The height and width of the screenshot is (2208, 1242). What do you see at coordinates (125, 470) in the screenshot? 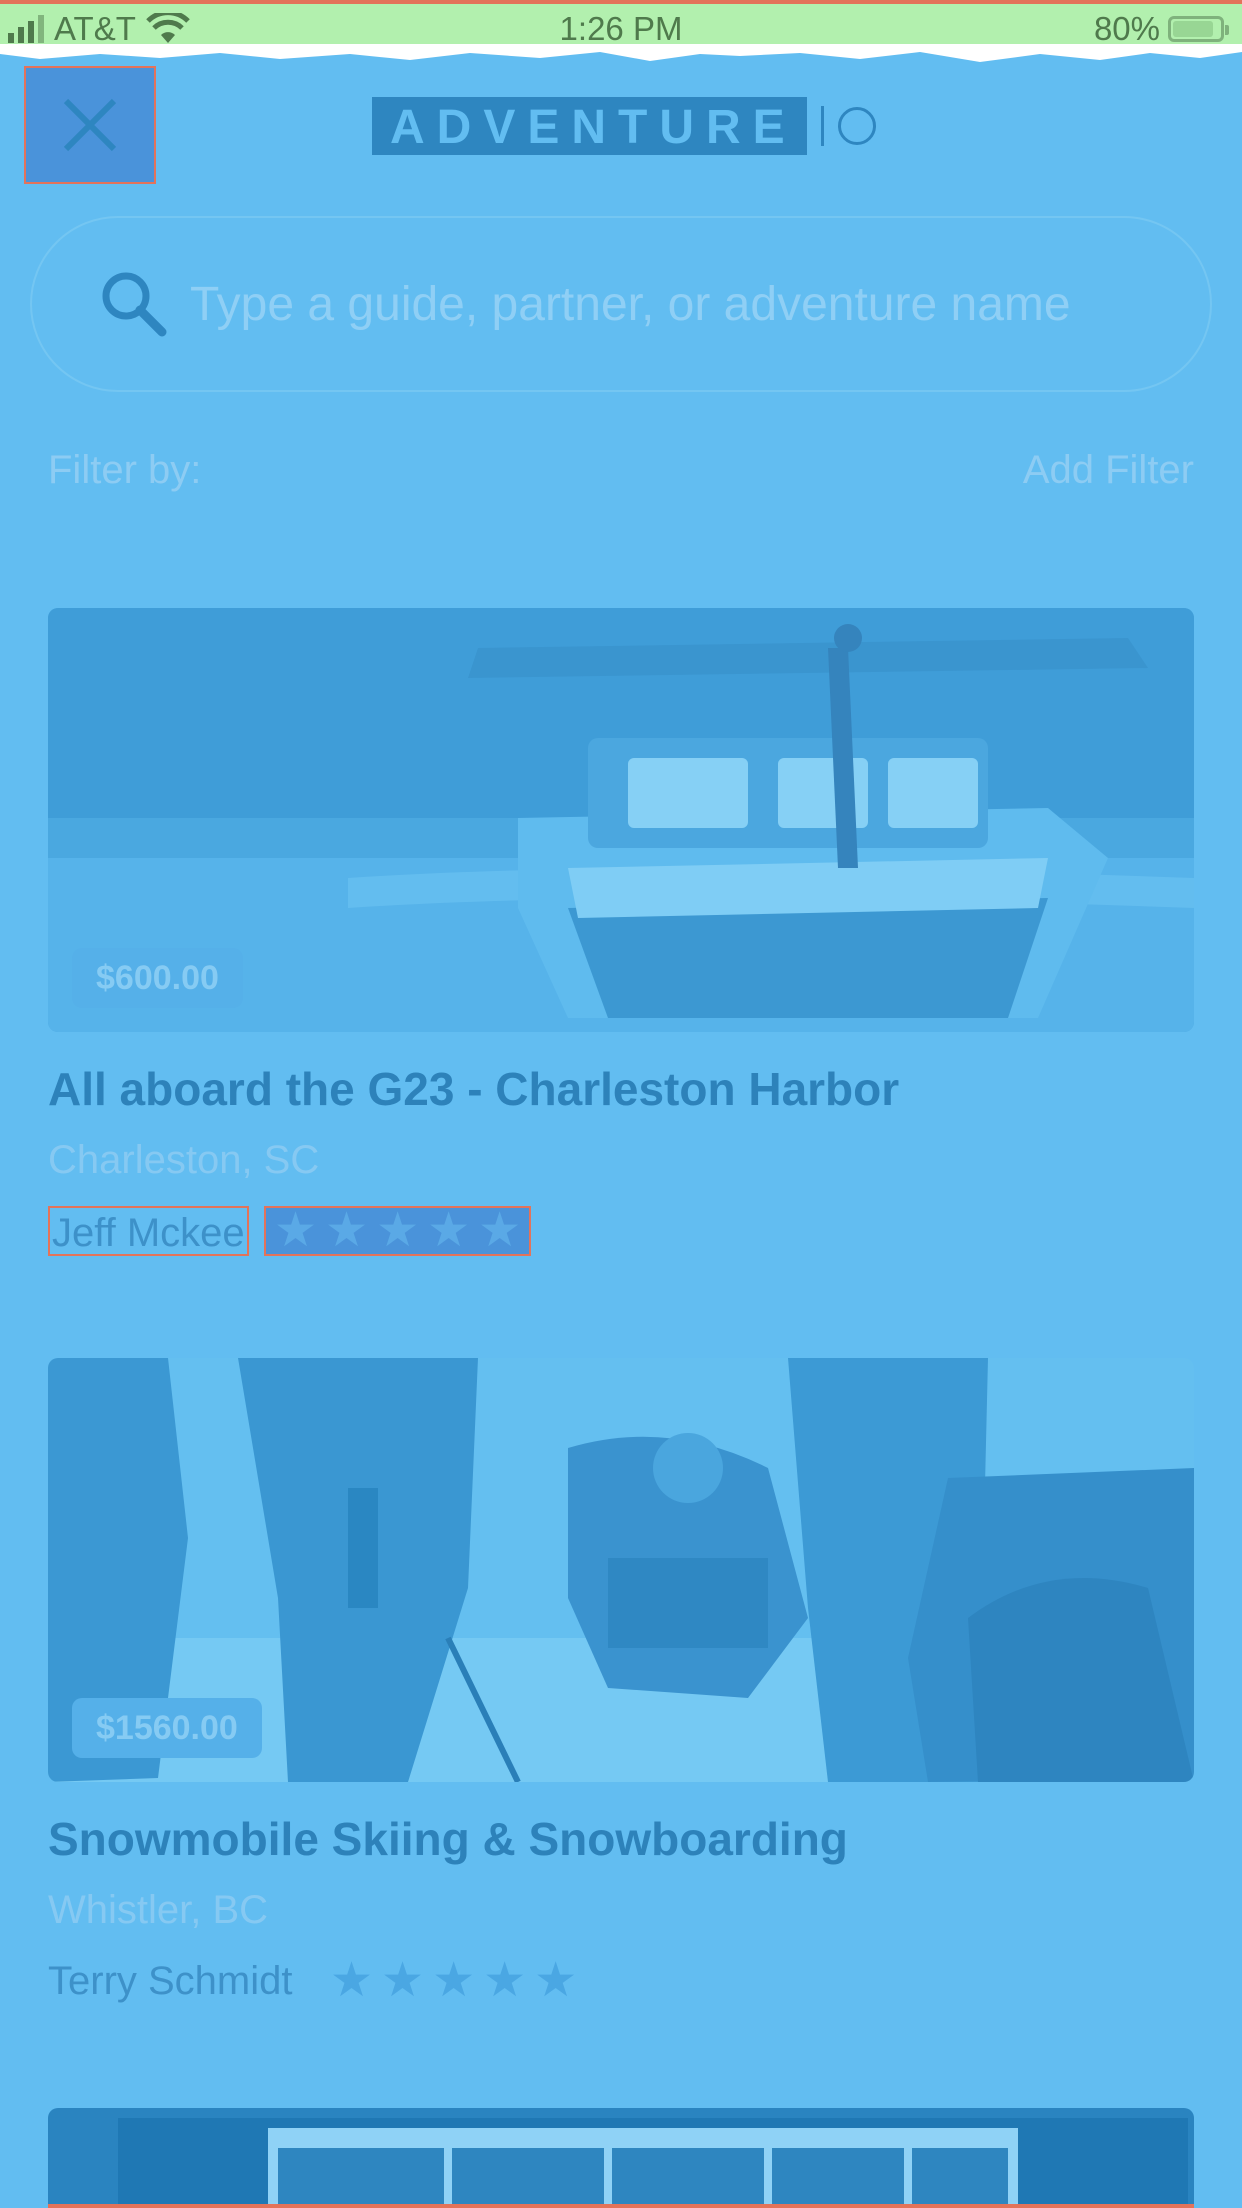
I see `filter-label: Filter by:` at bounding box center [125, 470].